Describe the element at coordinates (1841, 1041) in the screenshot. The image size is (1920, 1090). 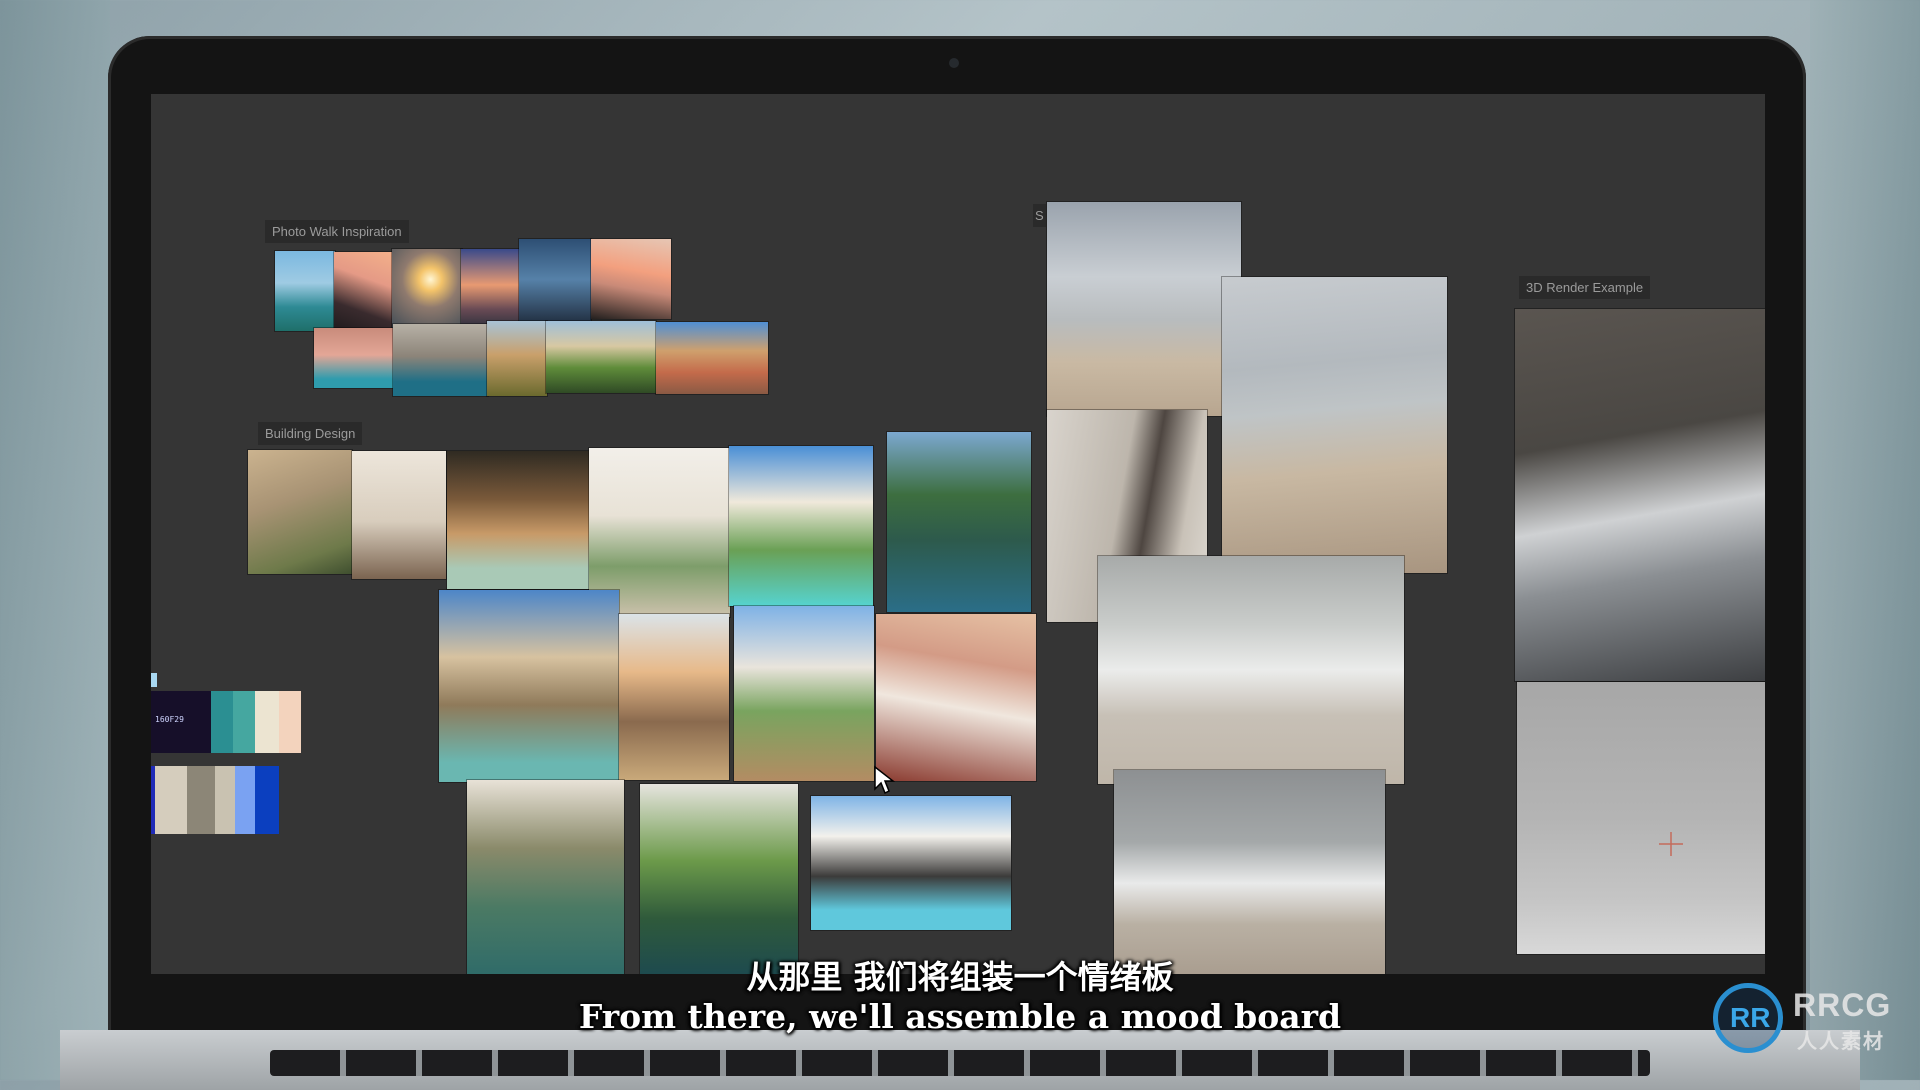
I see `watermark-brand-cn: 人人素材` at that location.